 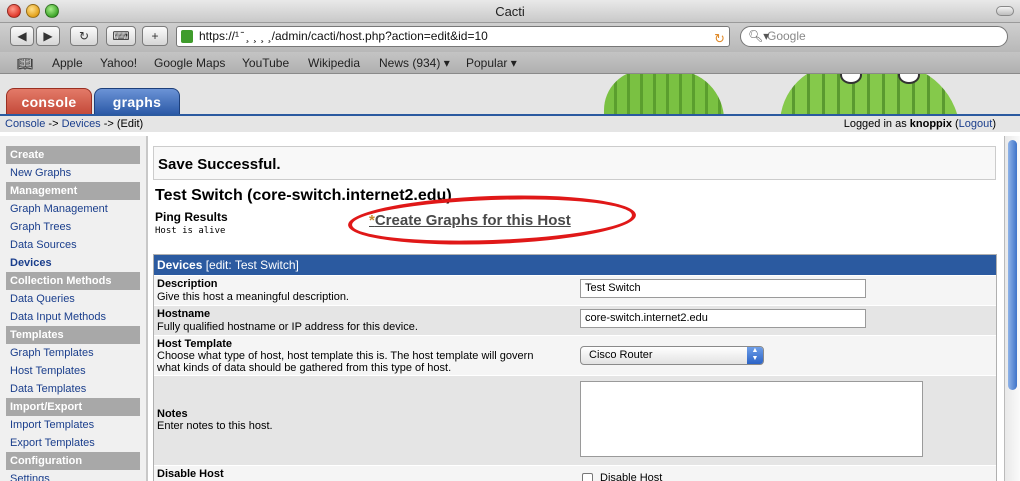 What do you see at coordinates (25, 64) in the screenshot?
I see `open-book-icon: 📖︎` at bounding box center [25, 64].